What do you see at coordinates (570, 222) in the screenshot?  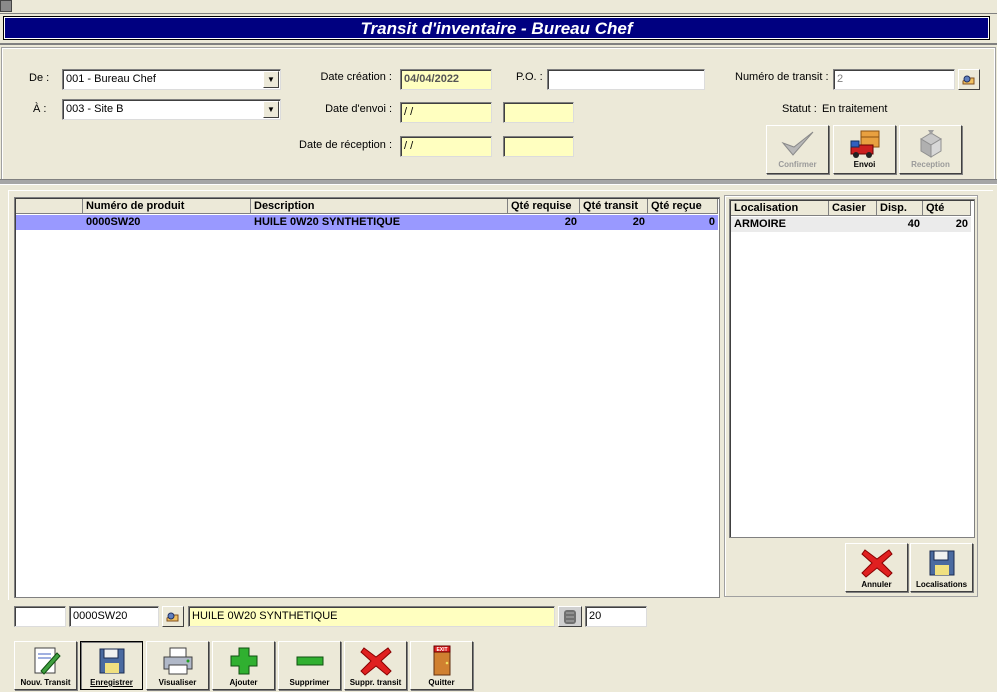 I see `row-qty-required: 20` at bounding box center [570, 222].